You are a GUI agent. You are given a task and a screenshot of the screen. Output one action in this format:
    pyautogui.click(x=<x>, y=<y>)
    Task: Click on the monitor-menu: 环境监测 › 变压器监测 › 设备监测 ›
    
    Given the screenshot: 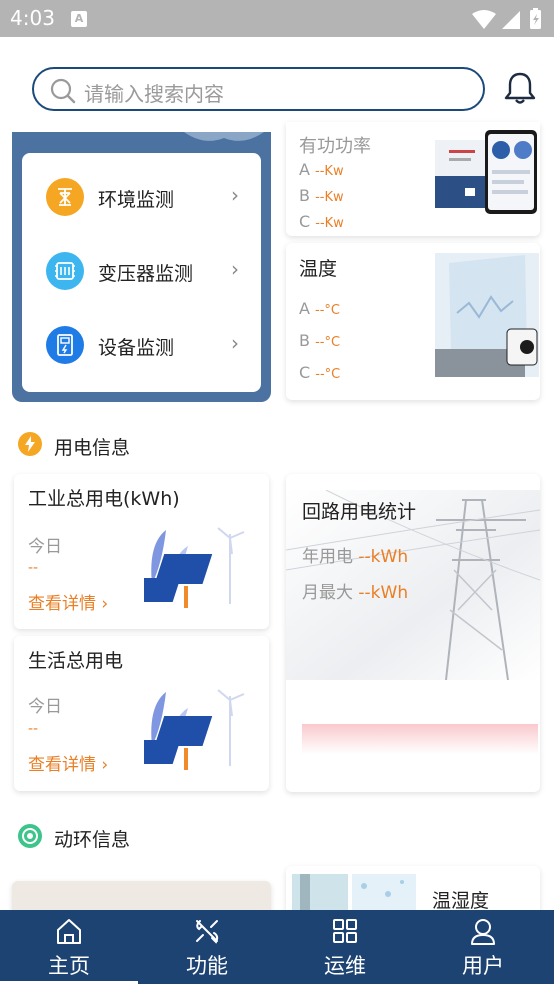 What is the action you would take?
    pyautogui.click(x=141, y=272)
    